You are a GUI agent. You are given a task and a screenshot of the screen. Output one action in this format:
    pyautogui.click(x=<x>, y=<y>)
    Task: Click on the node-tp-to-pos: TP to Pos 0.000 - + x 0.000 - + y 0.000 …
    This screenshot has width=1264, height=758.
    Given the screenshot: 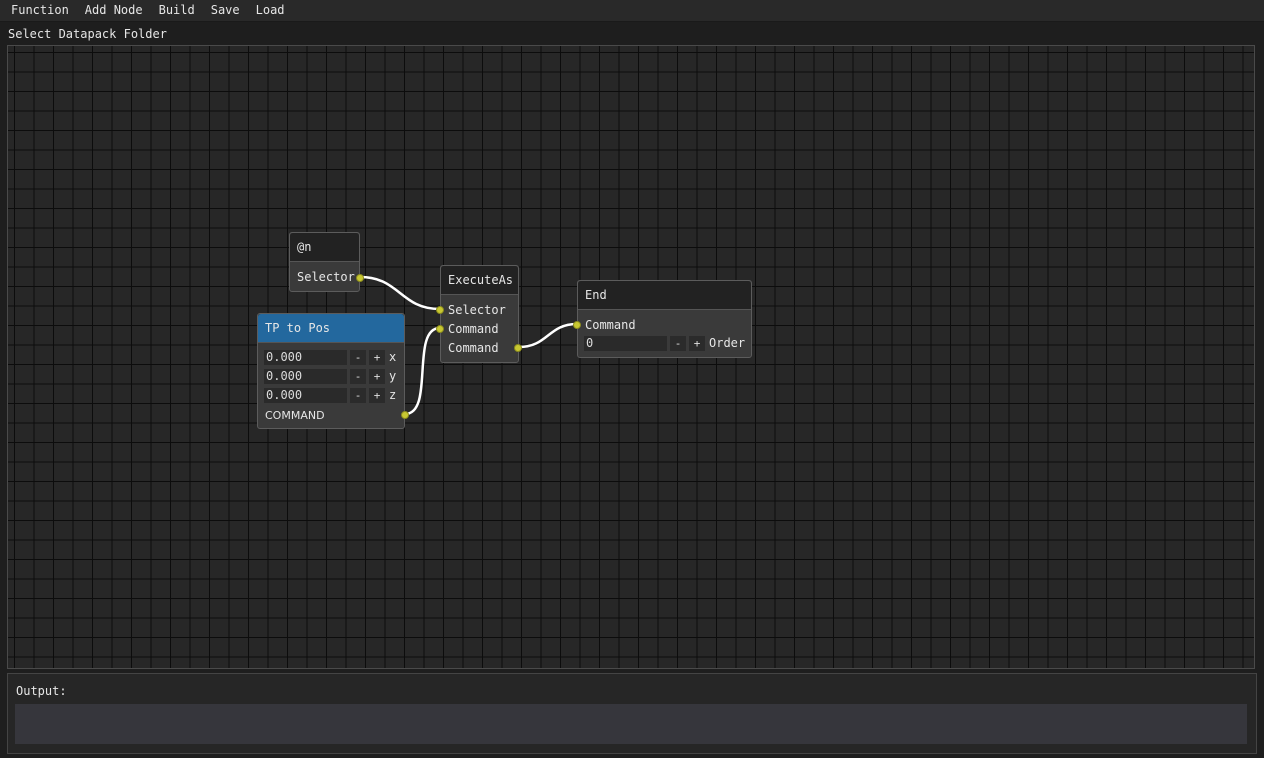 What is the action you would take?
    pyautogui.click(x=333, y=371)
    